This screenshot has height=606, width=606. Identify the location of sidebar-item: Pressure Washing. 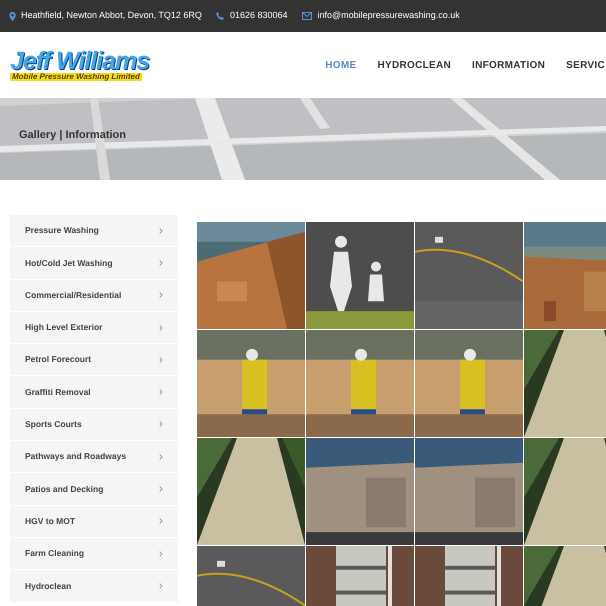
(94, 230).